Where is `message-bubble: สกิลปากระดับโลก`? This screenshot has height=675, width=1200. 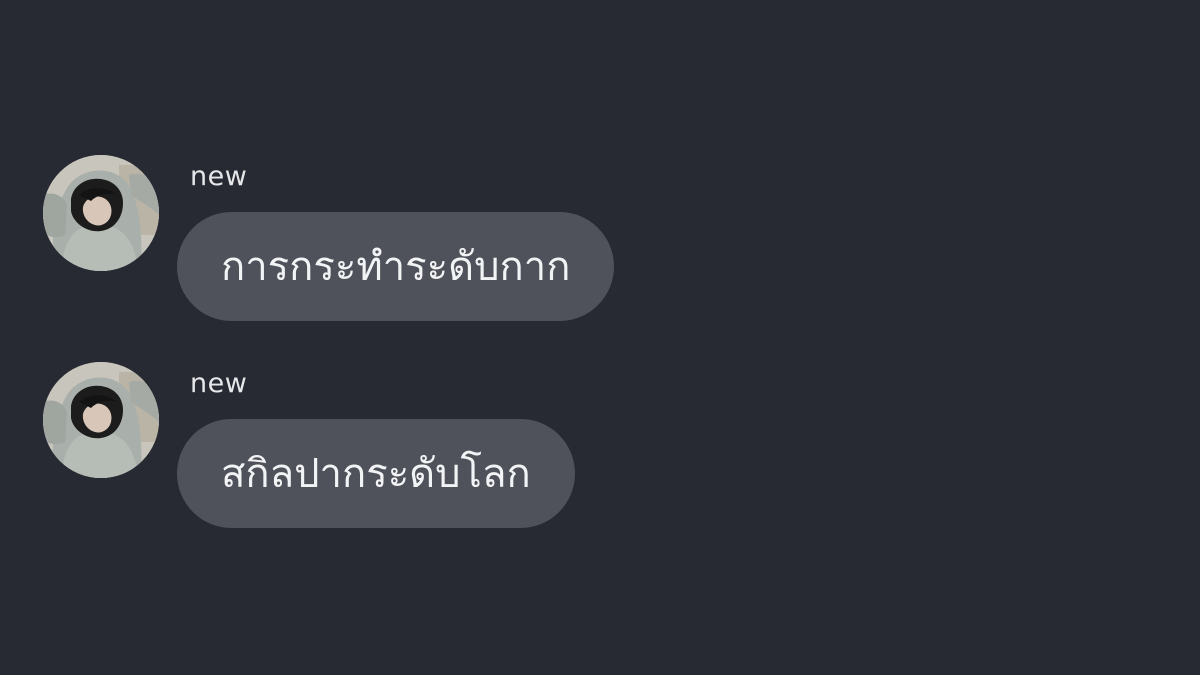
message-bubble: สกิลปากระดับโลก is located at coordinates (376, 473).